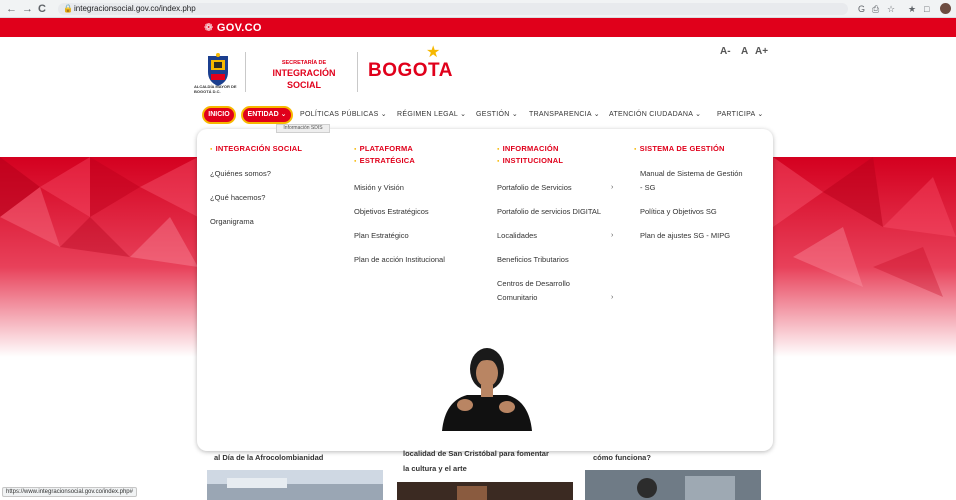  What do you see at coordinates (237, 197) in the screenshot?
I see `menu-link-que-hacemos: ¿Qué hacemos?` at bounding box center [237, 197].